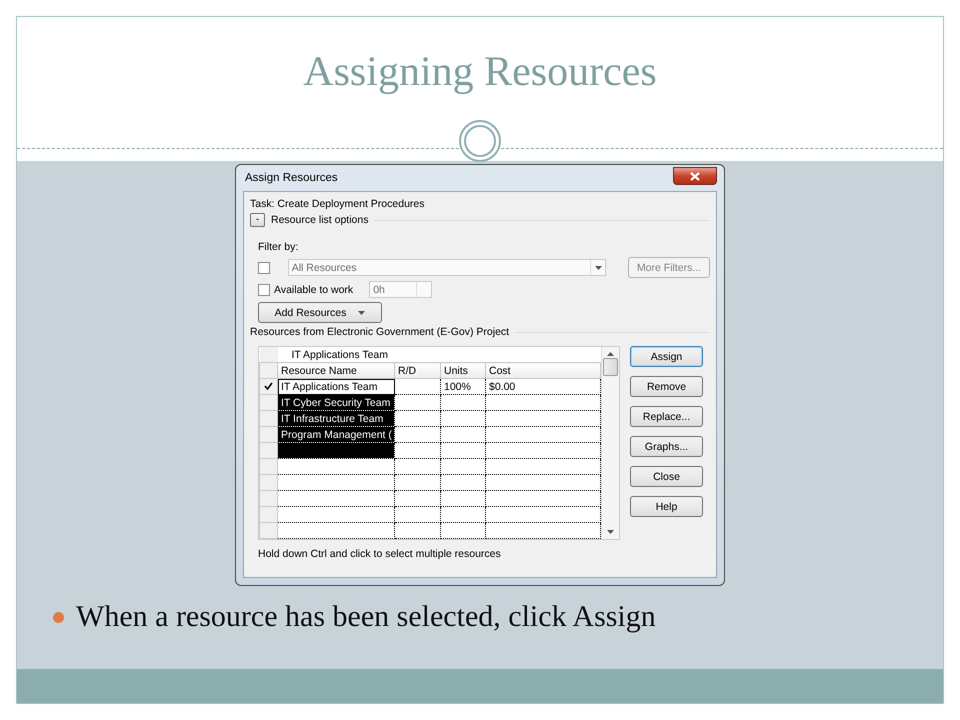 The height and width of the screenshot is (720, 960). Describe the element at coordinates (314, 290) in the screenshot. I see `available-label: Available to work` at that location.